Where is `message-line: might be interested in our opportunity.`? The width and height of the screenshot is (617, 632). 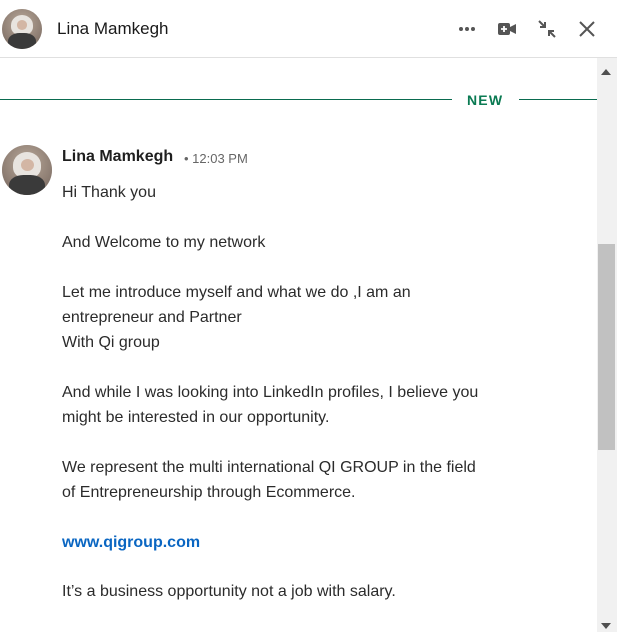
message-line: might be interested in our opportunity. is located at coordinates (196, 417).